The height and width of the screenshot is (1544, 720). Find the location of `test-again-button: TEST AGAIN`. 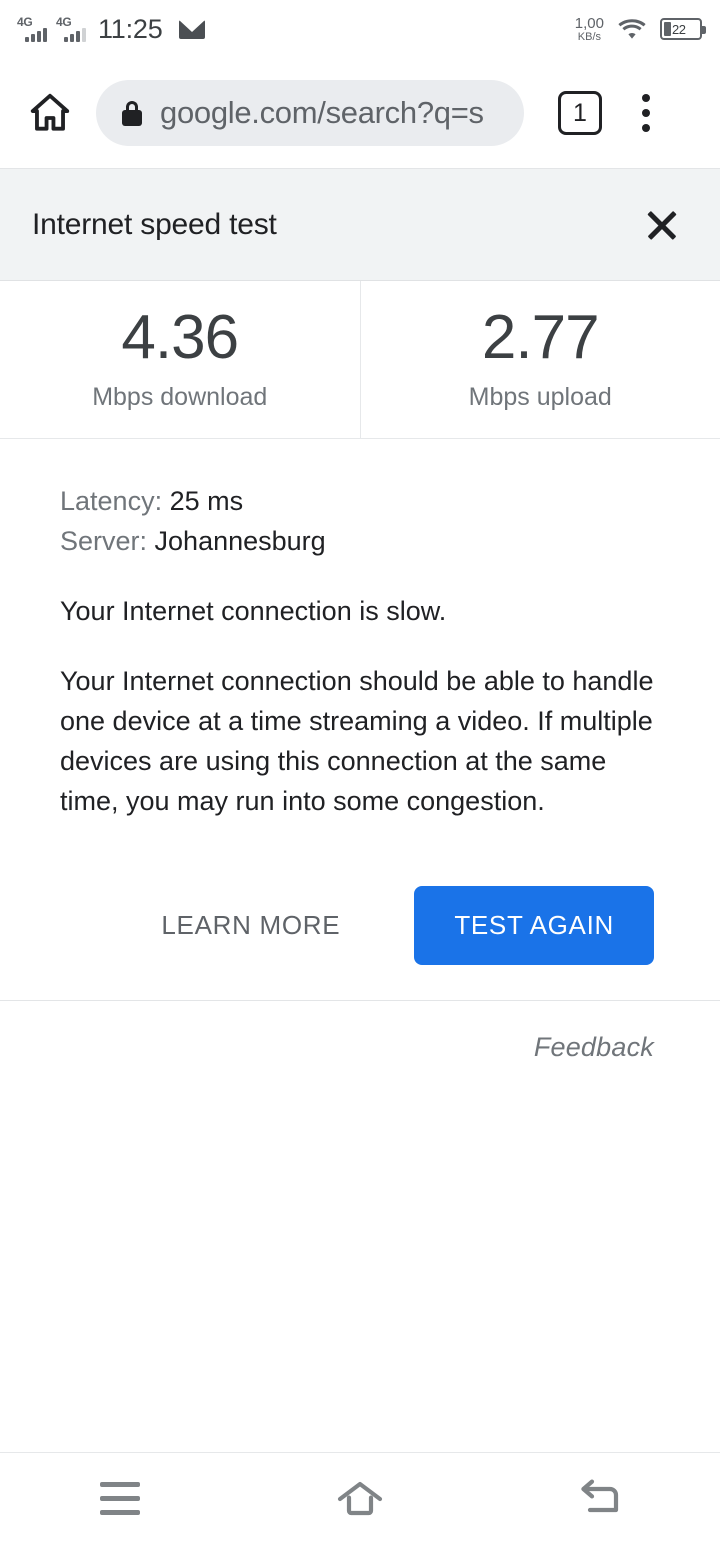

test-again-button: TEST AGAIN is located at coordinates (534, 925).